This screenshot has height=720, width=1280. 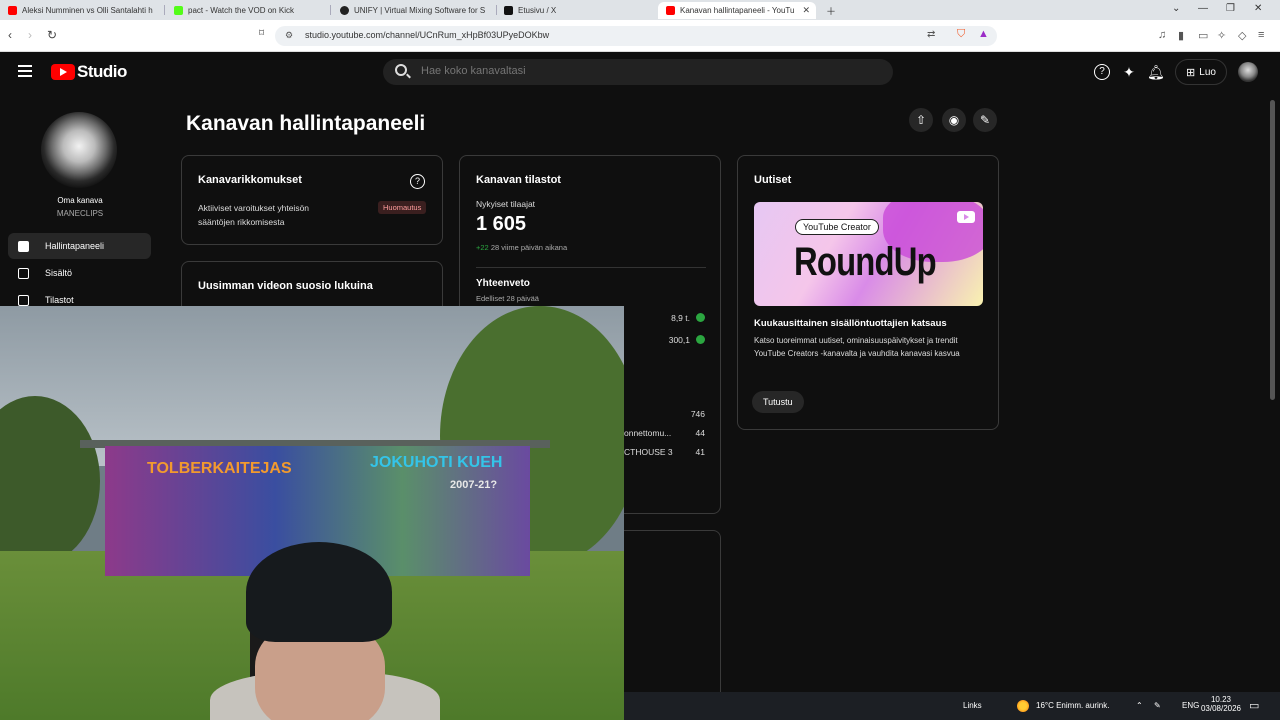 I want to click on graffiti-text: JOKUHOTI KUEH, so click(x=436, y=462).